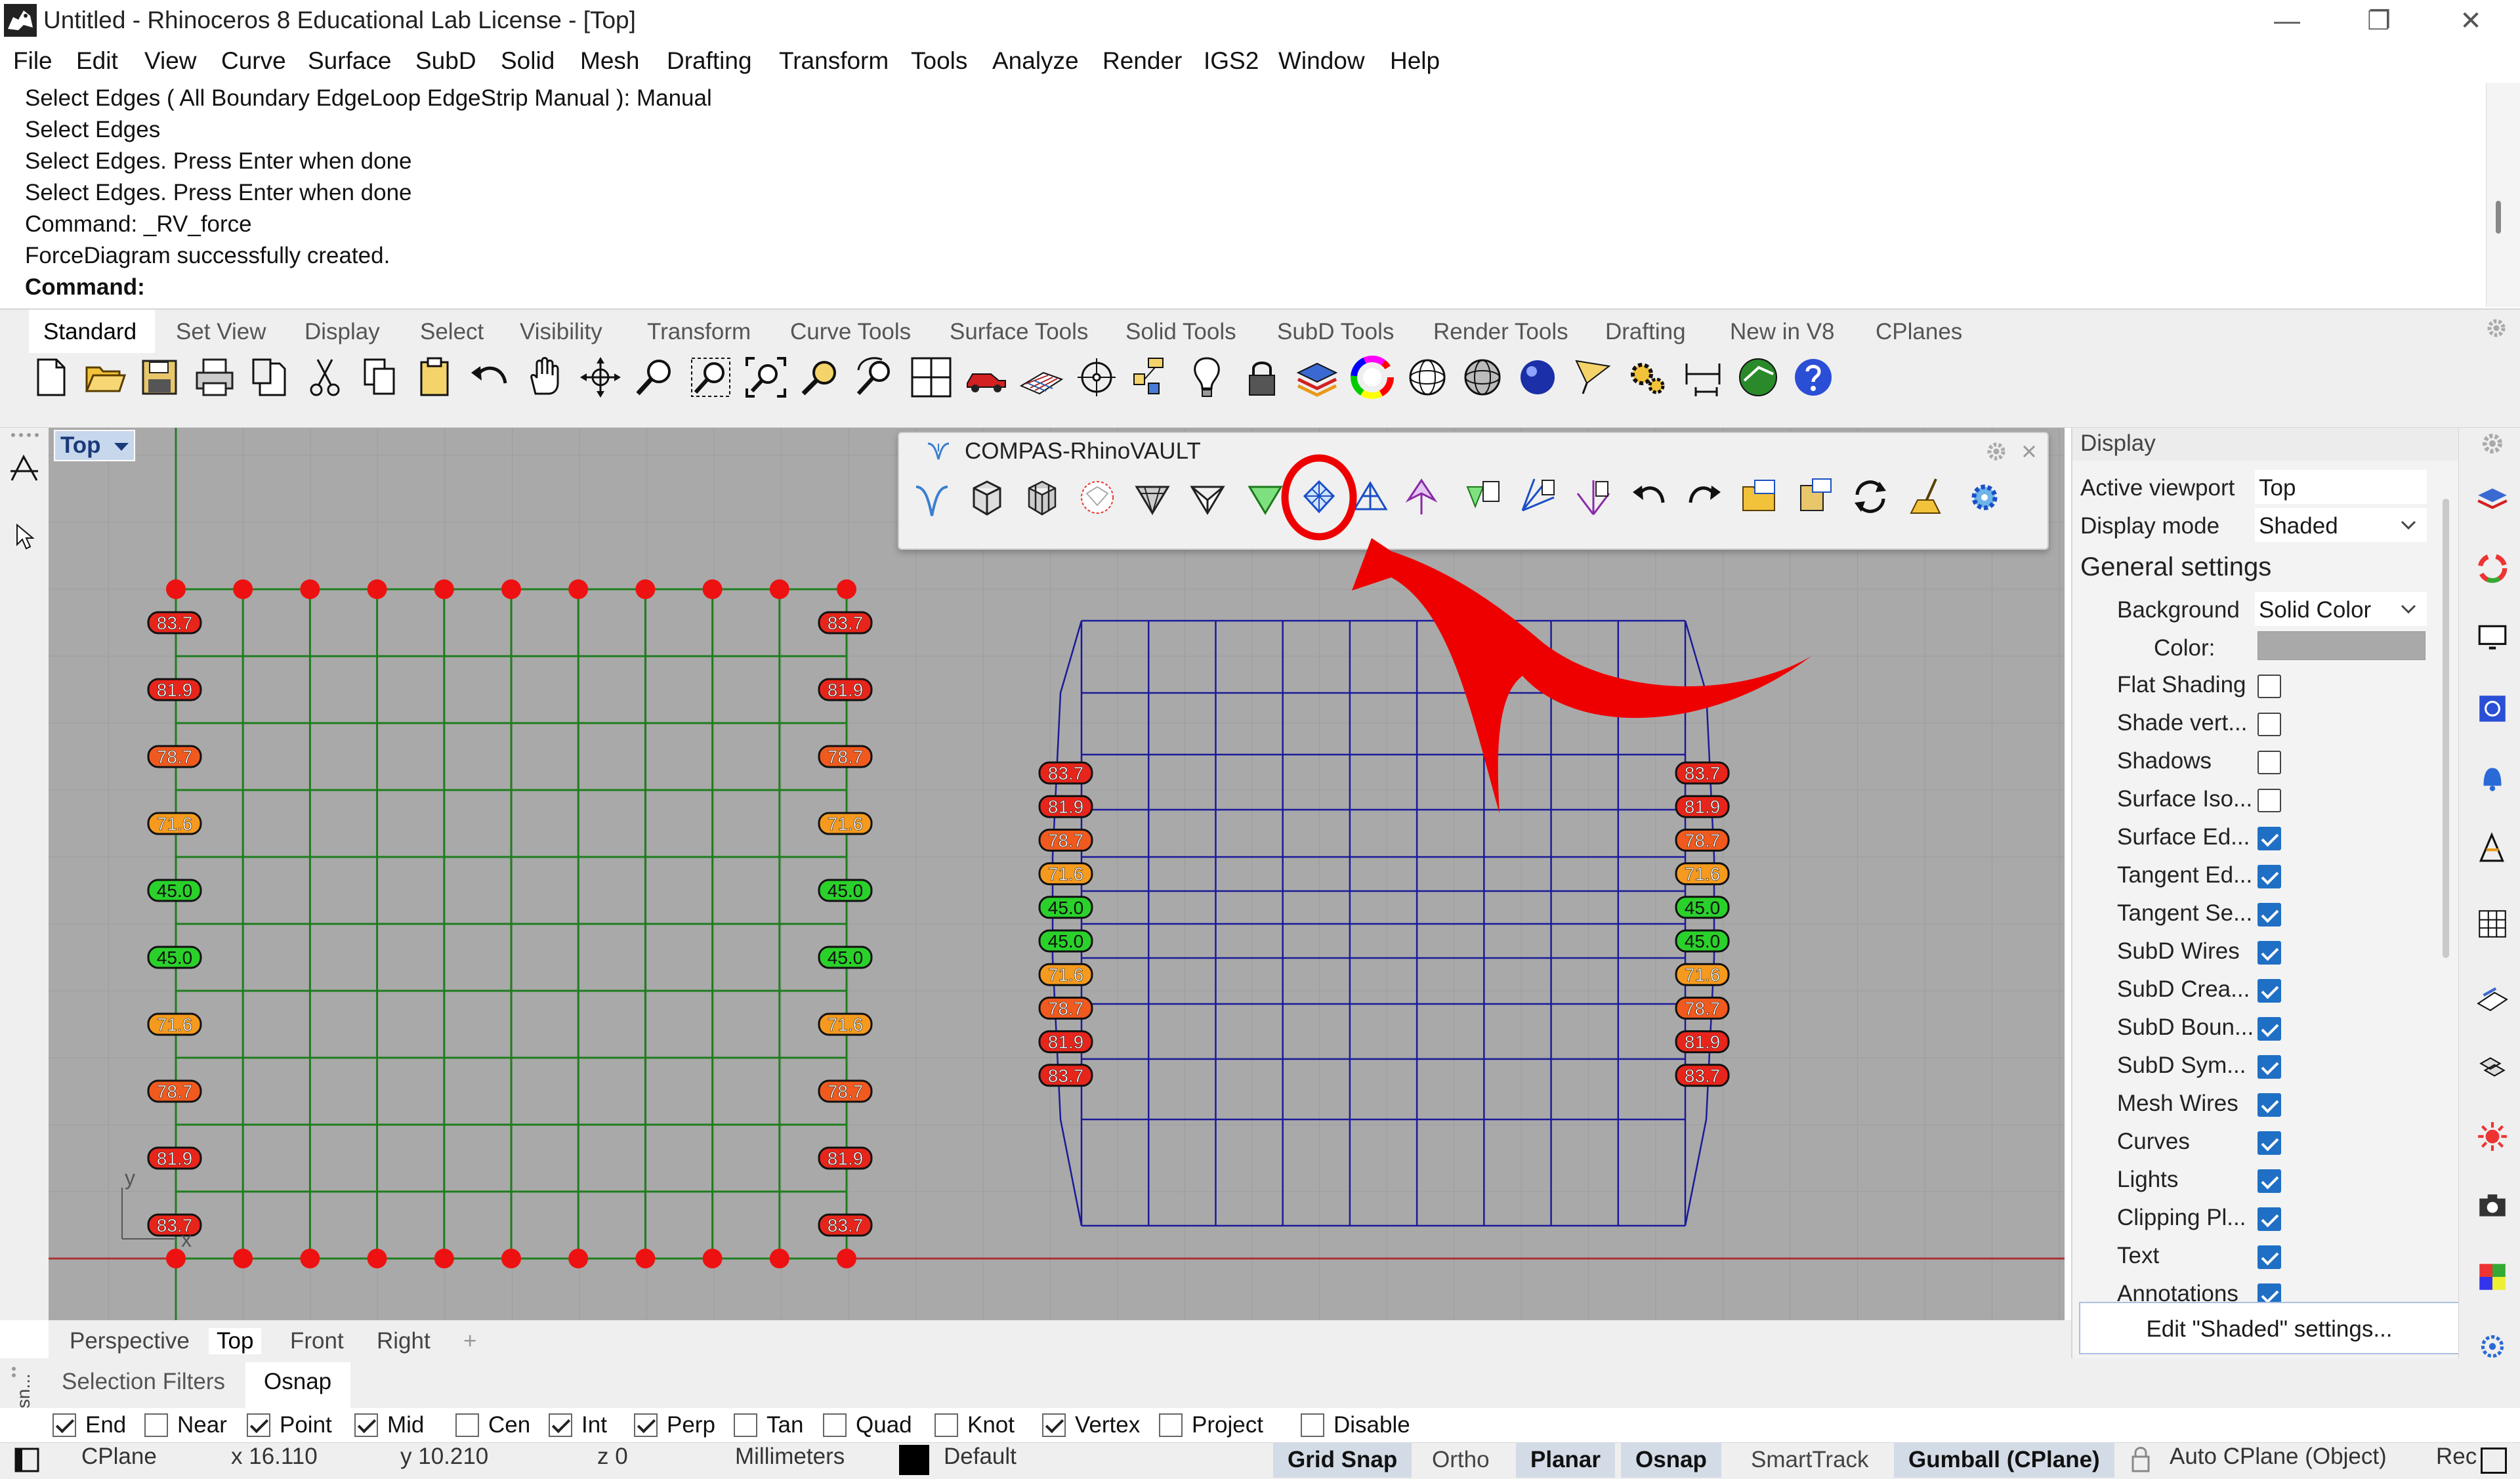 The width and height of the screenshot is (2520, 1479). I want to click on gumball-toggle: Gumball (CPlane), so click(2004, 1460).